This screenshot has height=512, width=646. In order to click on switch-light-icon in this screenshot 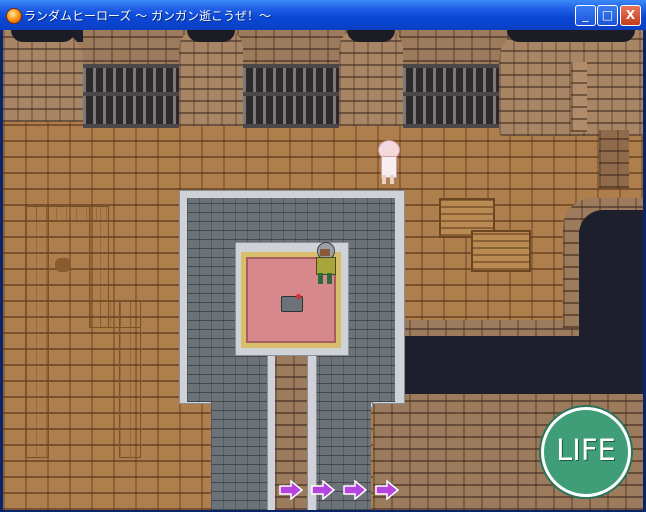, I will do `click(298, 296)`.